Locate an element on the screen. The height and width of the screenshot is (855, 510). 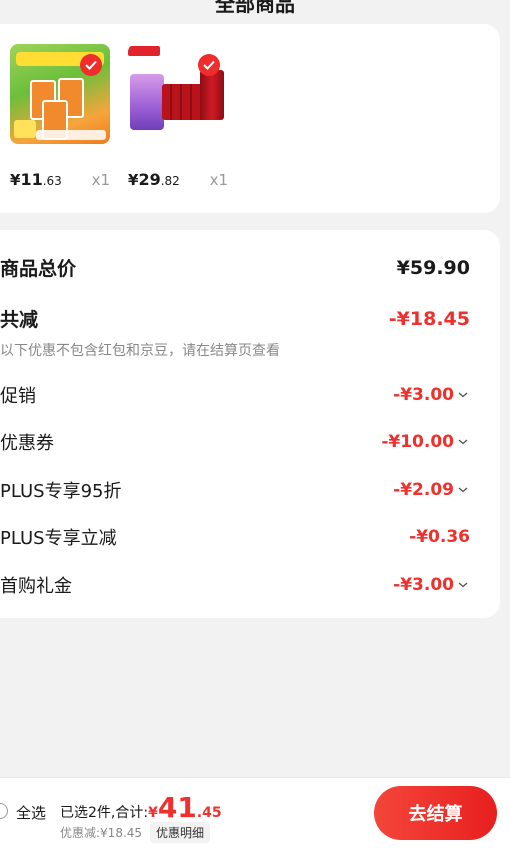
total-price-label: 商品总价 is located at coordinates (38, 269).